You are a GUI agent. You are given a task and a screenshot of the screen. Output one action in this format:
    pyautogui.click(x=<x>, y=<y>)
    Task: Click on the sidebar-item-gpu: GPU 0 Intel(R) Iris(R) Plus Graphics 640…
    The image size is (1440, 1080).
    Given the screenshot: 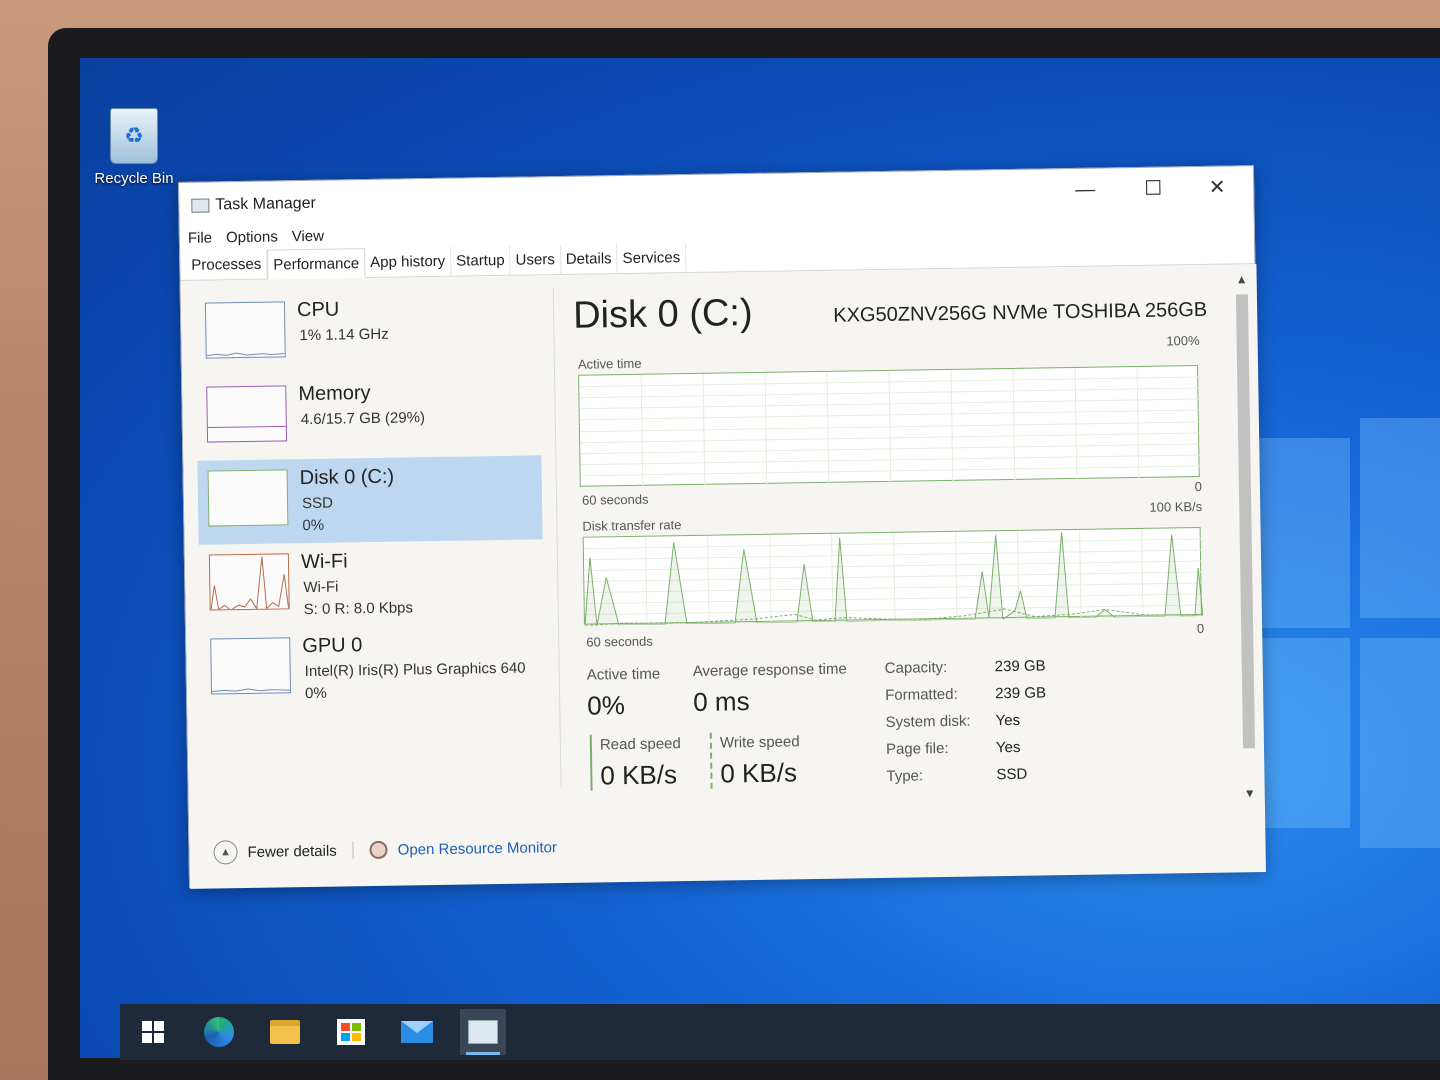 What is the action you would take?
    pyautogui.click(x=372, y=667)
    